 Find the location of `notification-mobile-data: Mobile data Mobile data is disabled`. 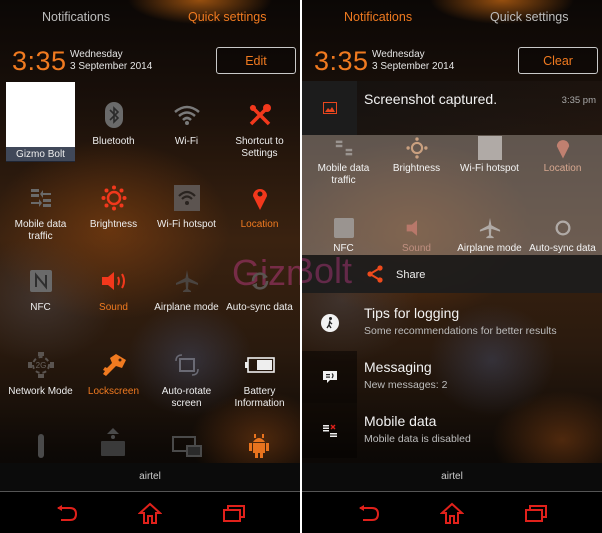

notification-mobile-data: Mobile data Mobile data is disabled is located at coordinates (452, 430).